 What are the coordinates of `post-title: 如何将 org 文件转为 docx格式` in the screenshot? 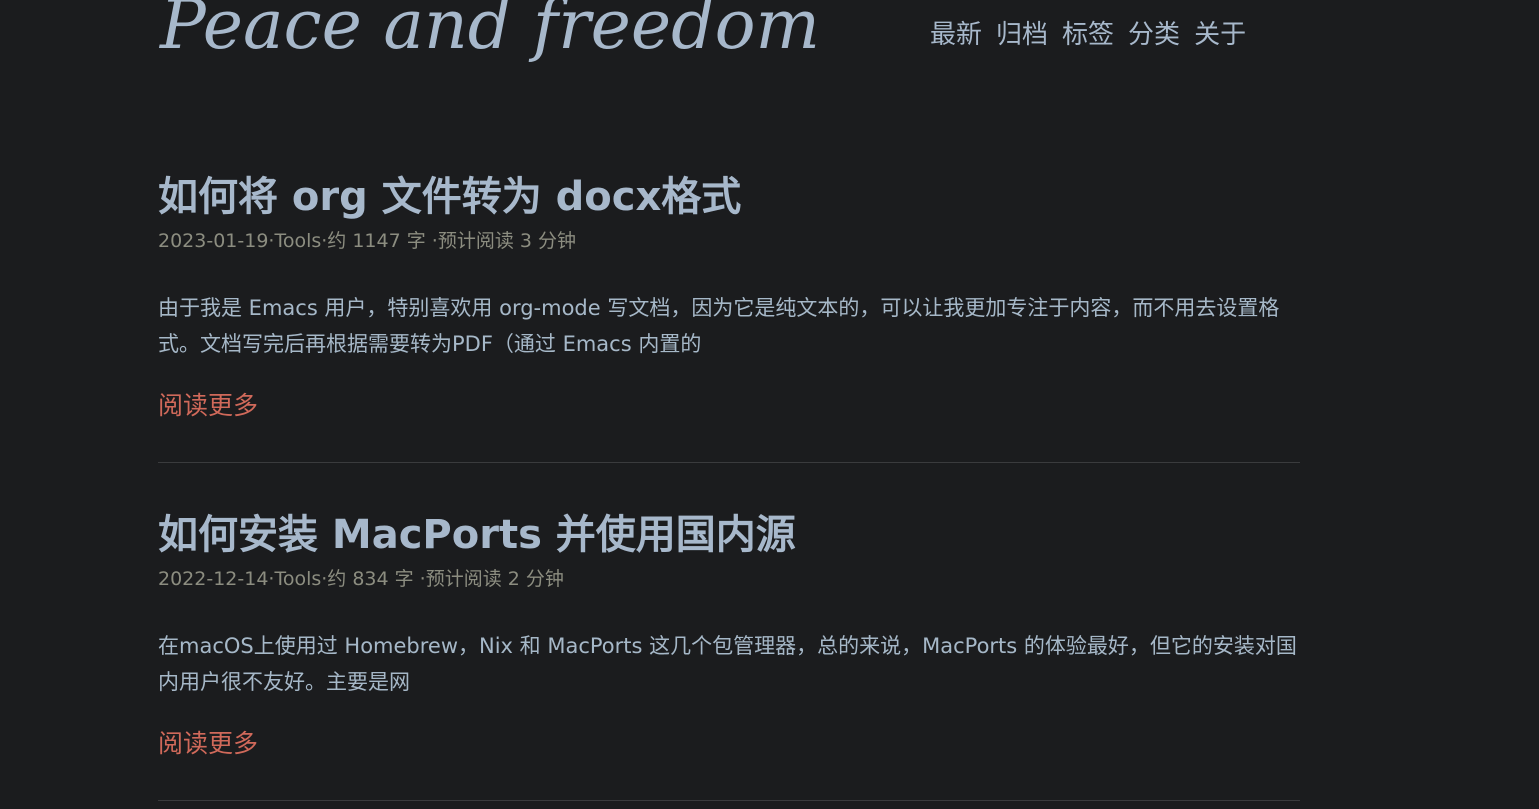 It's located at (729, 197).